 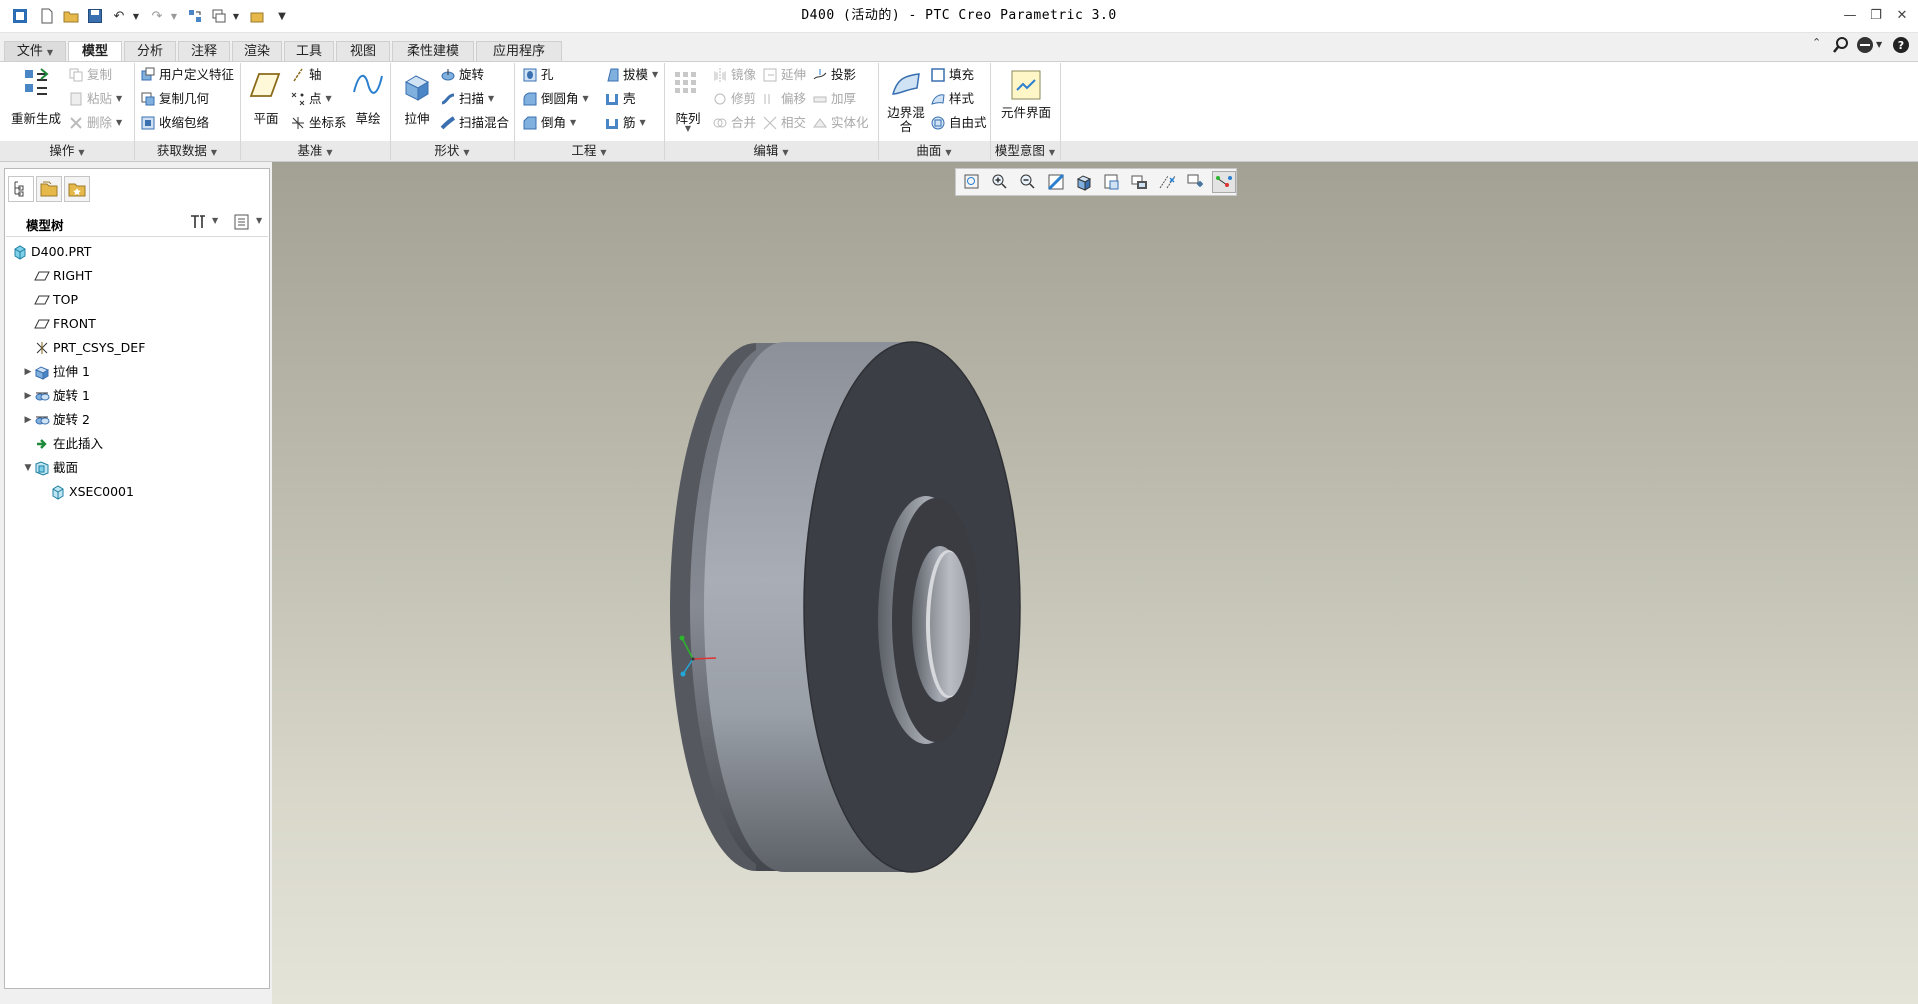 What do you see at coordinates (1196, 182) in the screenshot?
I see `spin-center-icon` at bounding box center [1196, 182].